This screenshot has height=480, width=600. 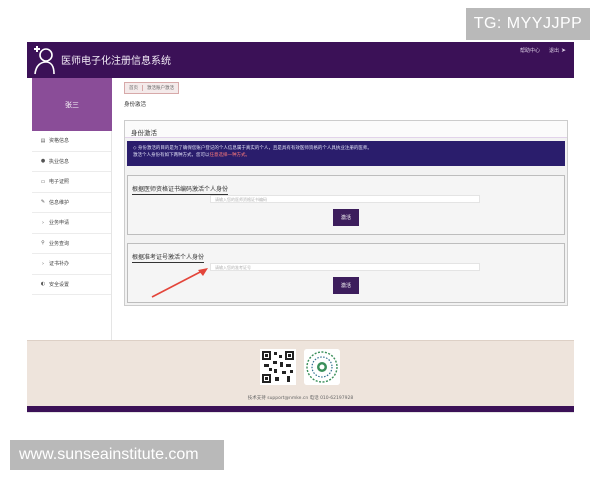 What do you see at coordinates (71, 182) in the screenshot?
I see `sidebar-item-e-license: ▭ 电子证照` at bounding box center [71, 182].